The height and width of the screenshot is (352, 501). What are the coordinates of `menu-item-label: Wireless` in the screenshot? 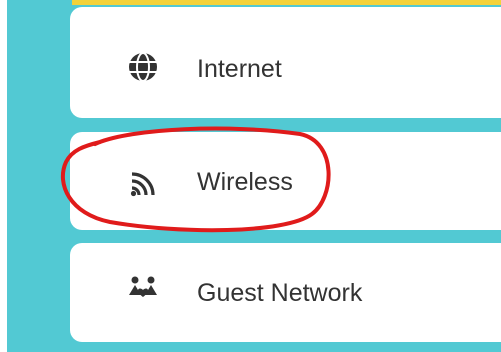 It's located at (245, 182).